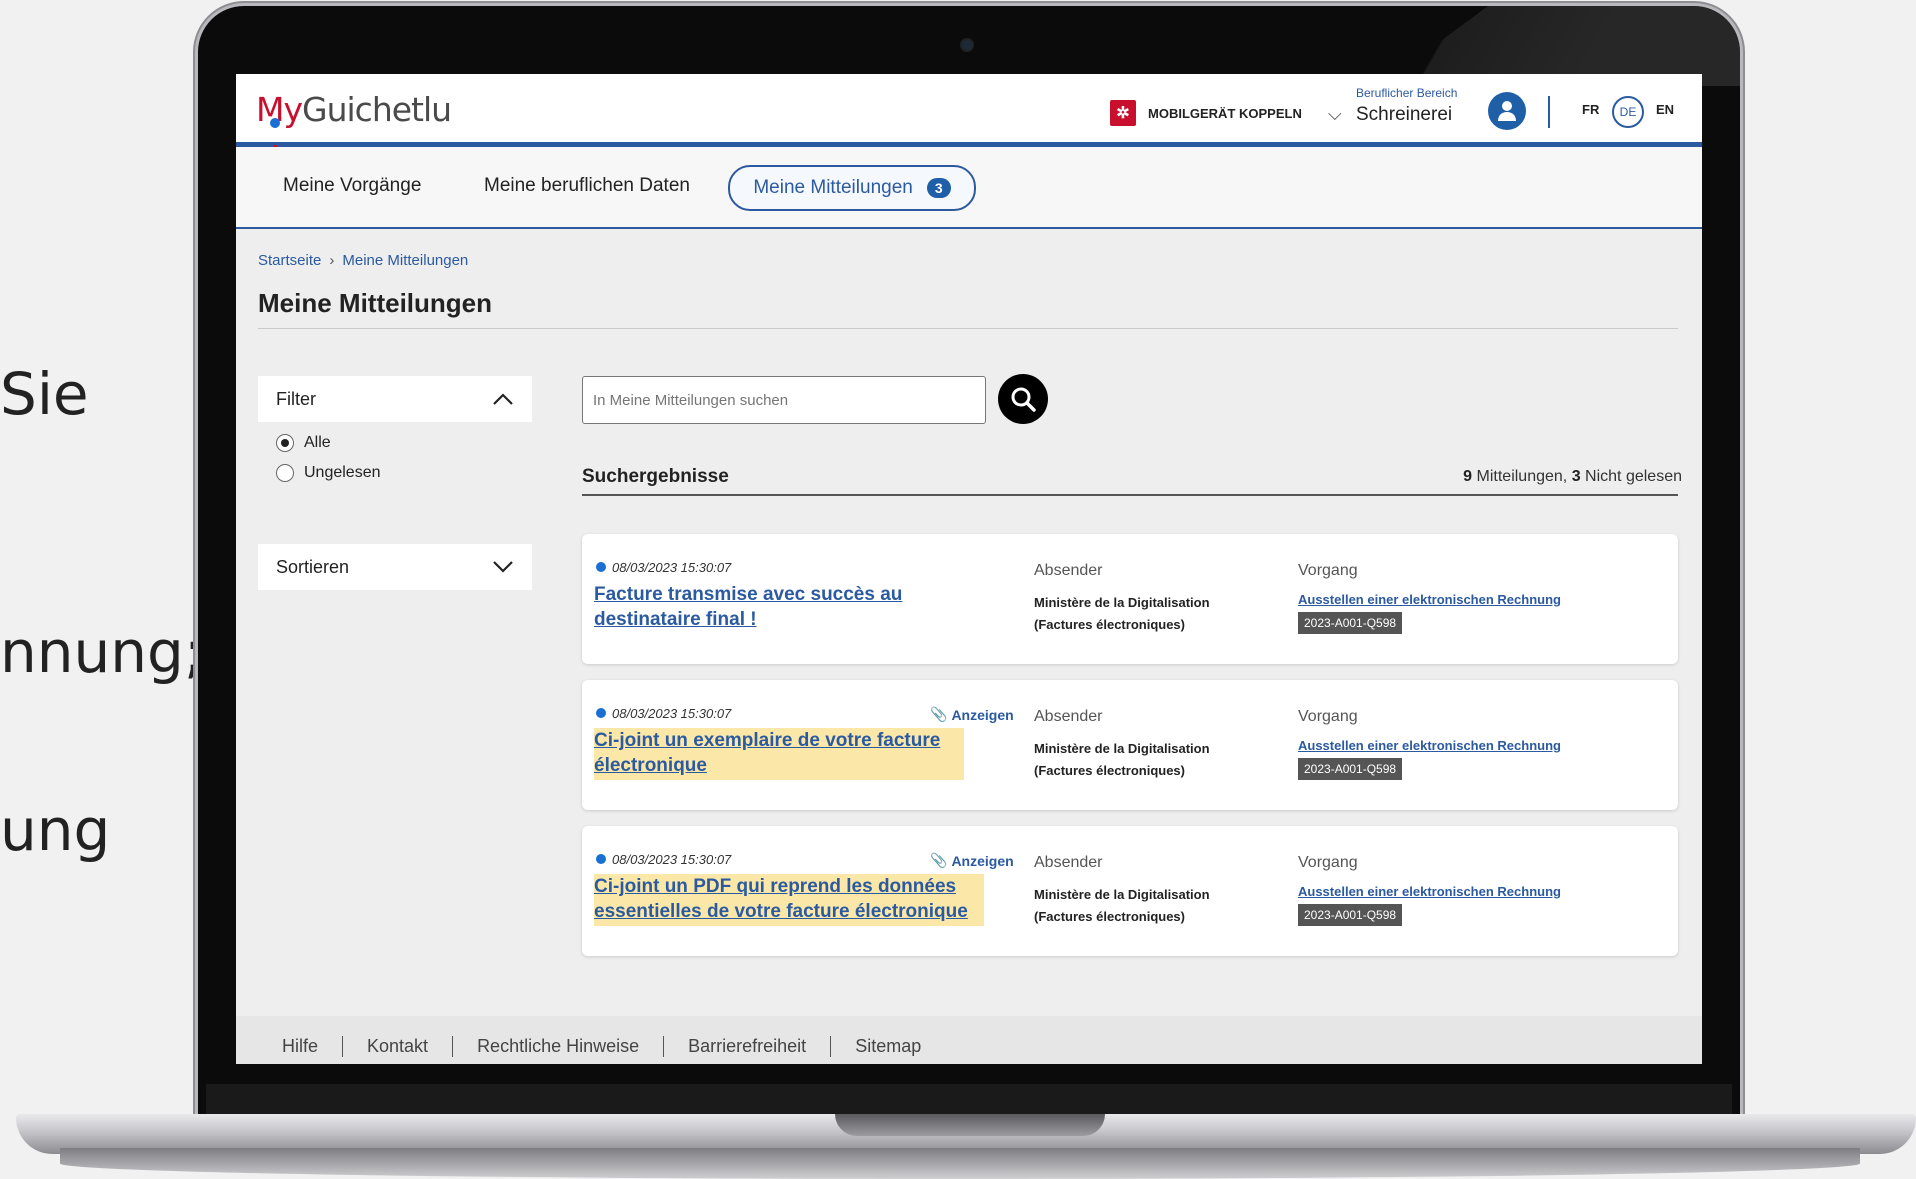 The image size is (1916, 1179). I want to click on logo-guichet: Guichet, so click(363, 109).